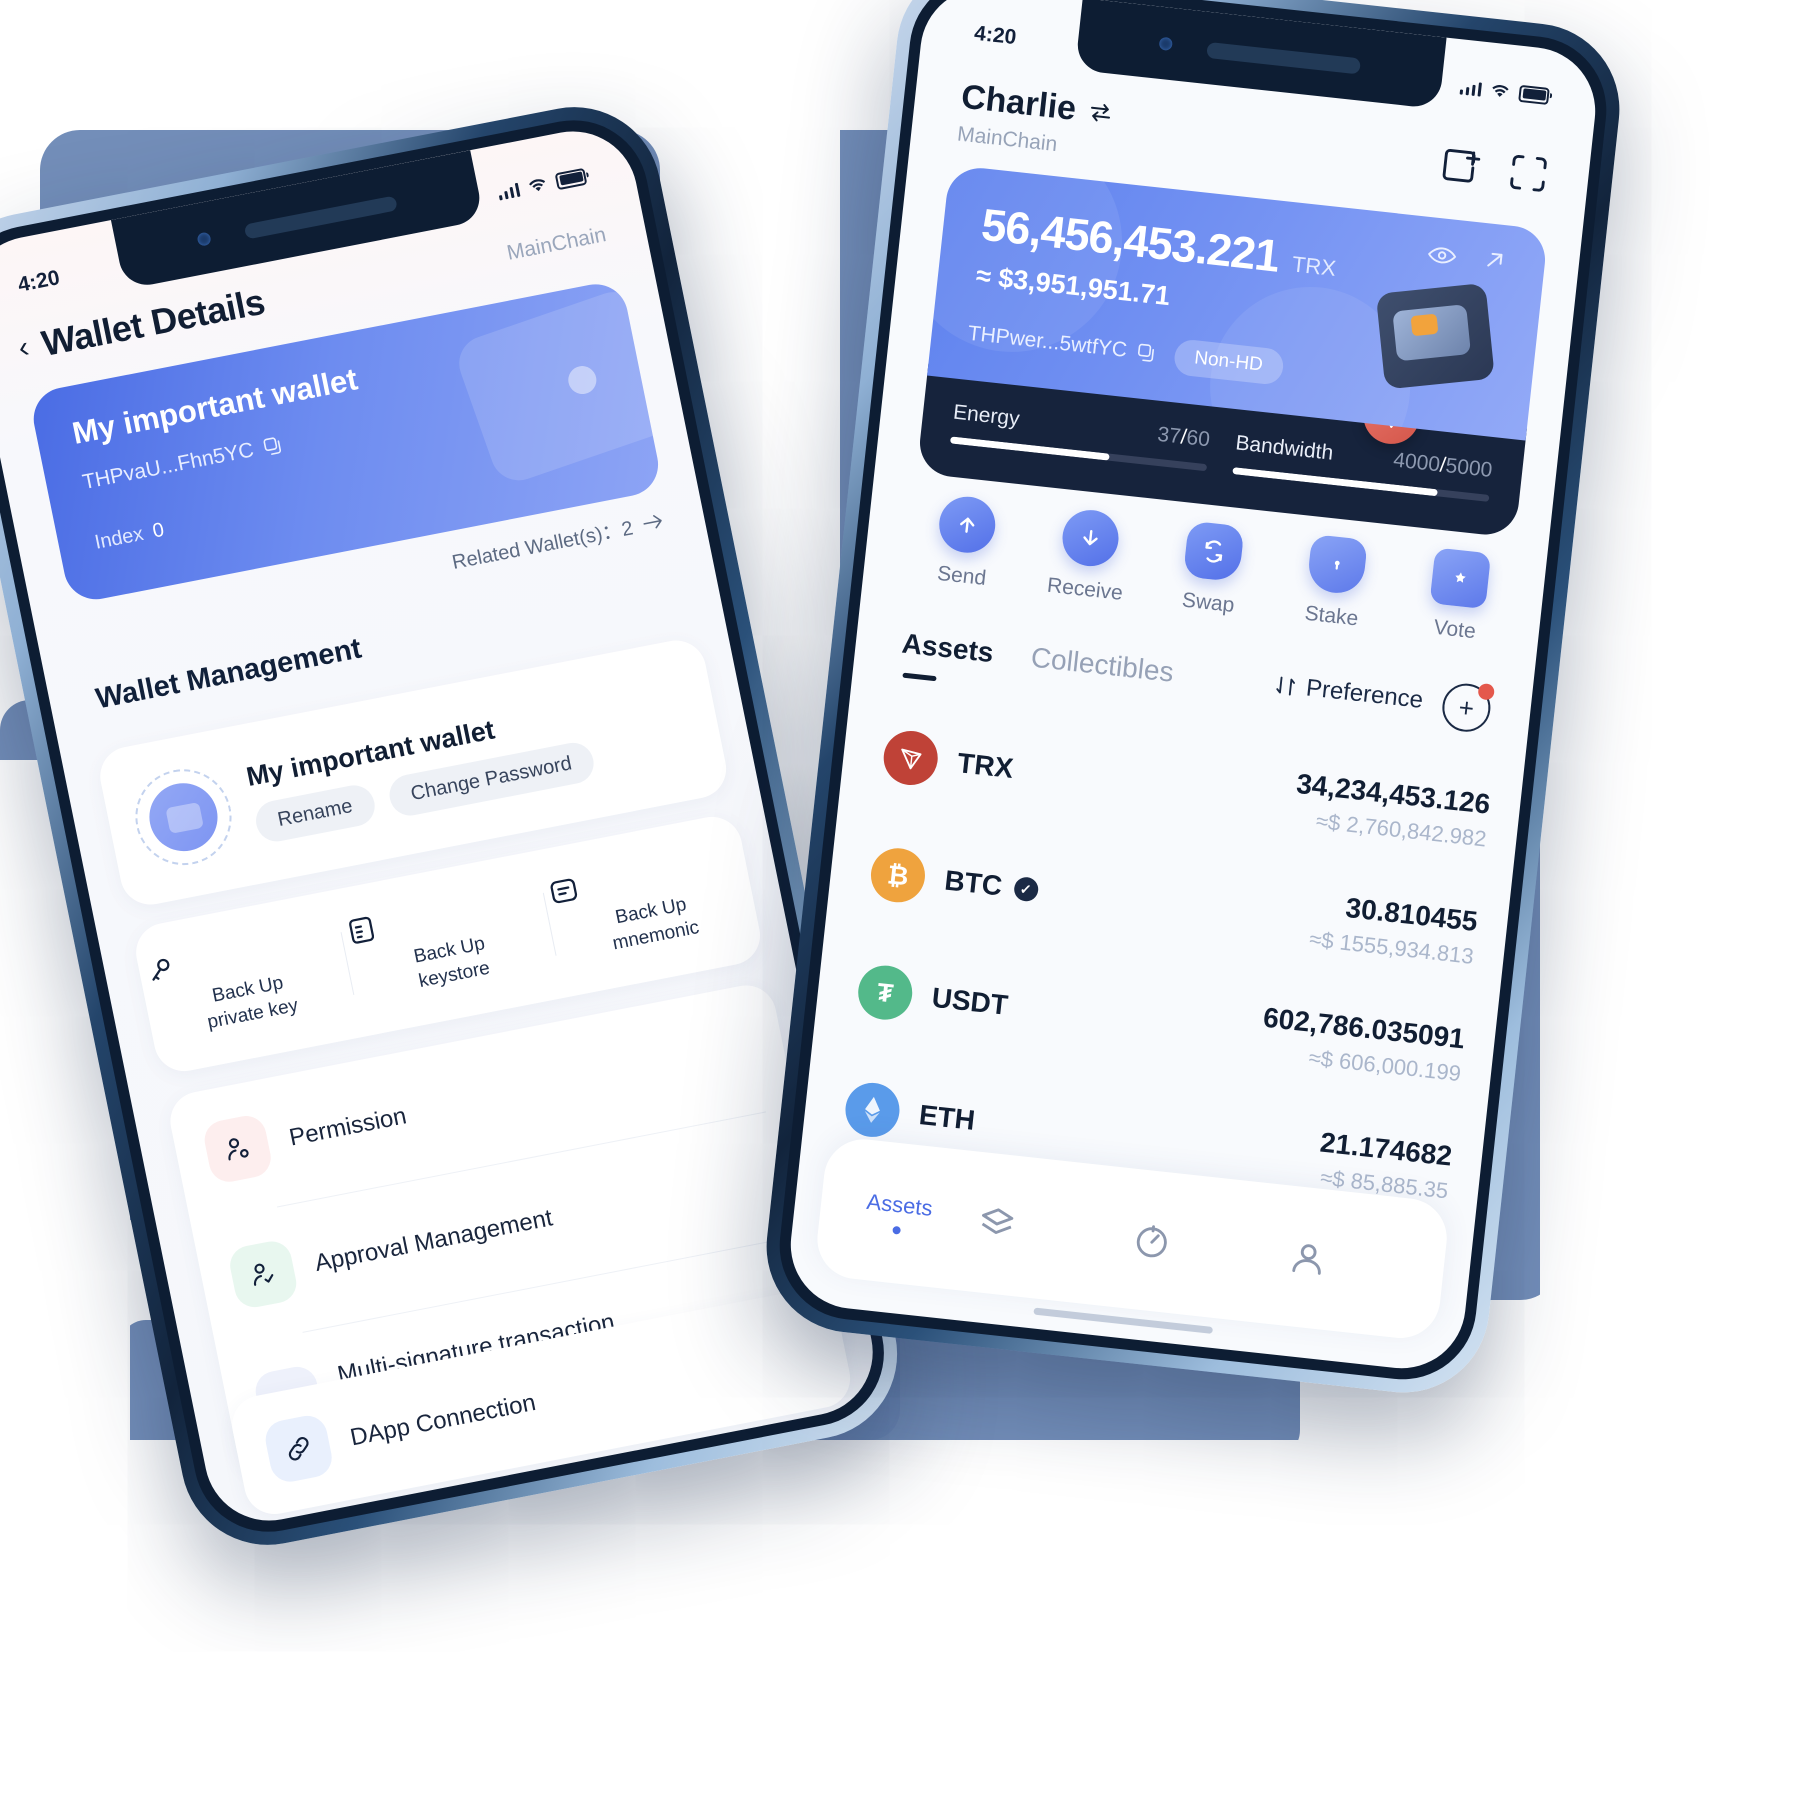 The width and height of the screenshot is (1800, 1800). Describe the element at coordinates (1208, 602) in the screenshot. I see `action-label: Swap` at that location.